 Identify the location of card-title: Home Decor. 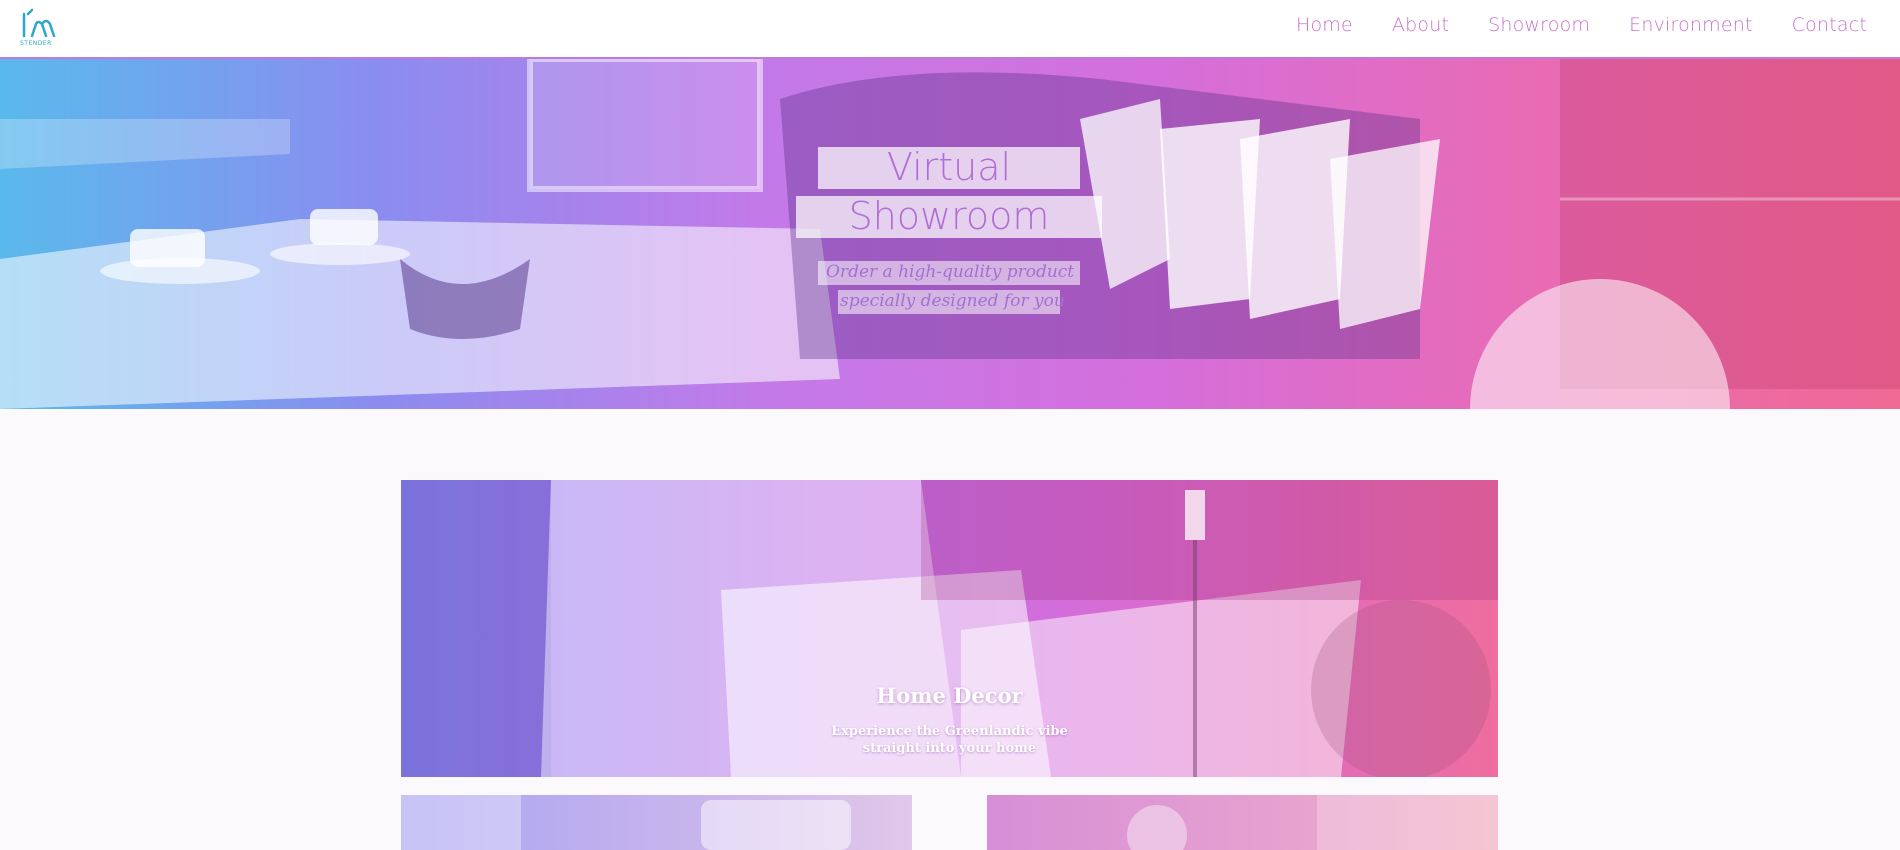
(949, 695).